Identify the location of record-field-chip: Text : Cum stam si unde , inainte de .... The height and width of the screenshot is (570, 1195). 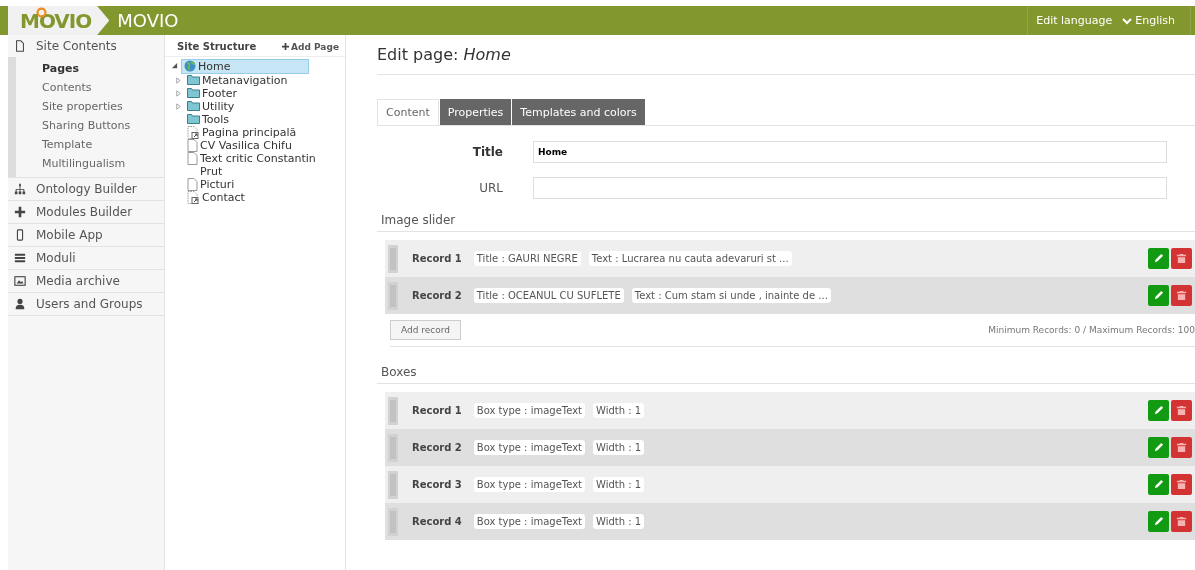
(731, 295).